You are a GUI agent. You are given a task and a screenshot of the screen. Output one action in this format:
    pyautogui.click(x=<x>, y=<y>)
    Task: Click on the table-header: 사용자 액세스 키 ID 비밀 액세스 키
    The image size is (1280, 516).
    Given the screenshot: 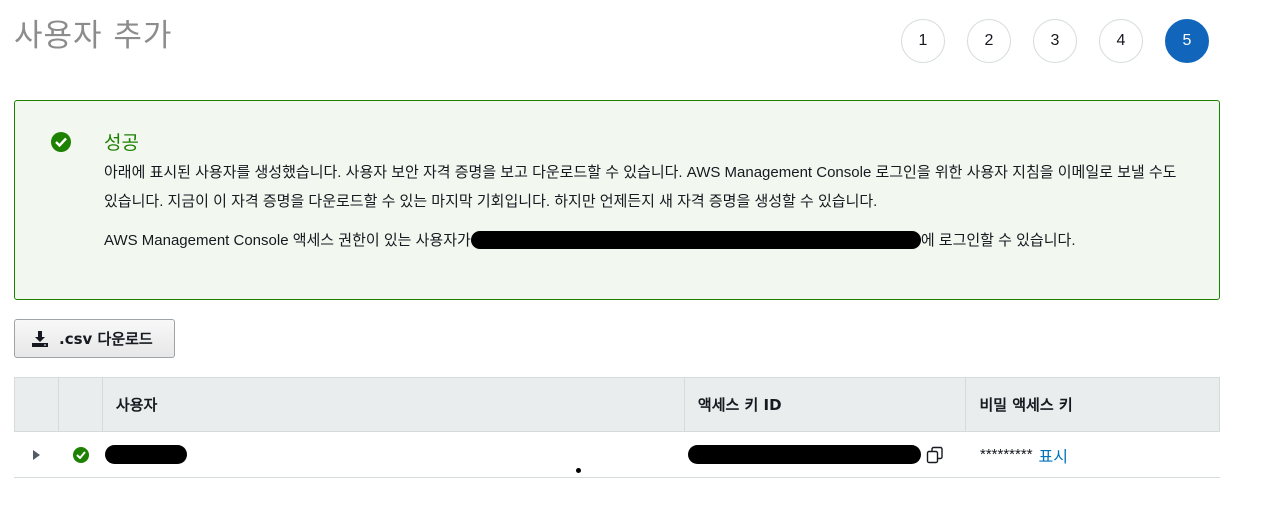 What is the action you would take?
    pyautogui.click(x=617, y=404)
    